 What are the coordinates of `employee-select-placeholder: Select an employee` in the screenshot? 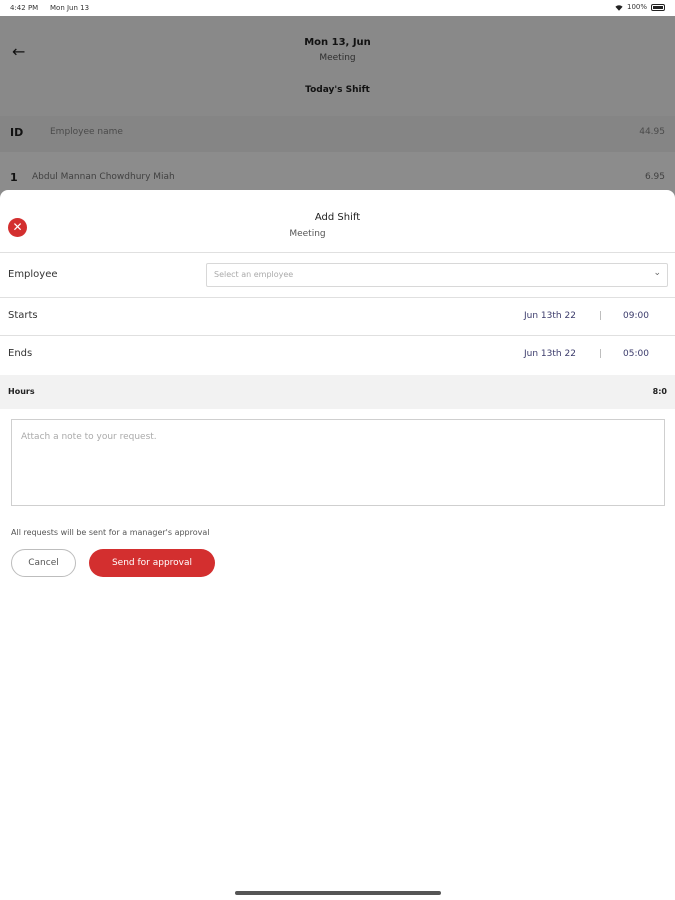 It's located at (254, 274).